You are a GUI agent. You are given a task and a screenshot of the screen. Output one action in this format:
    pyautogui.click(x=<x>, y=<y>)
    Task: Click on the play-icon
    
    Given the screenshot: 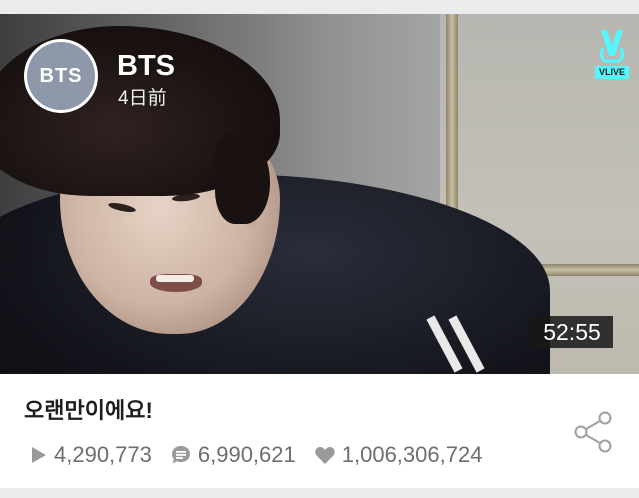 What is the action you would take?
    pyautogui.click(x=39, y=455)
    